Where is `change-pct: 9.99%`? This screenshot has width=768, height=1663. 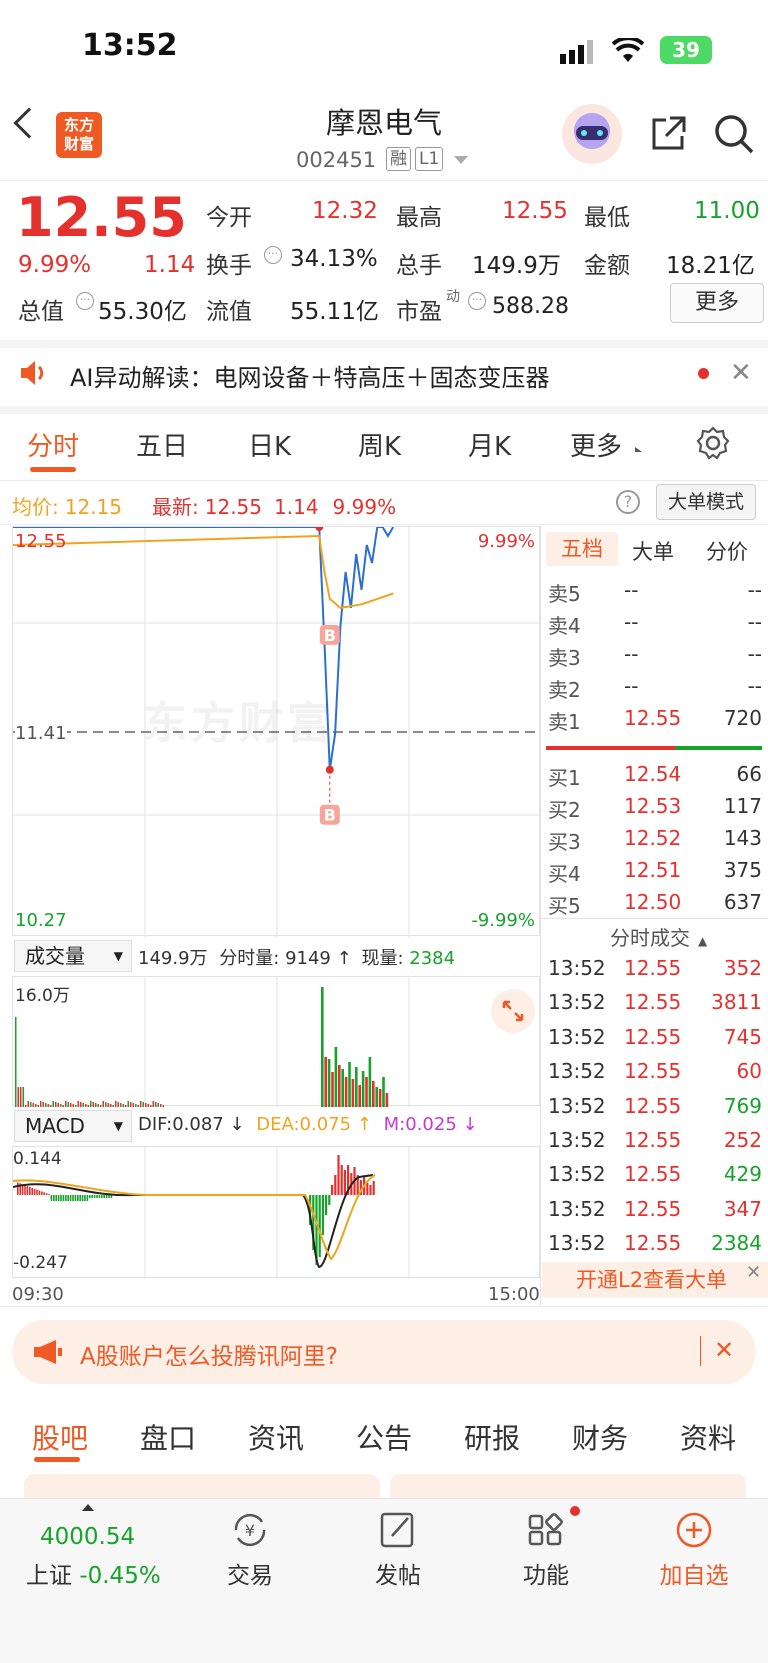 change-pct: 9.99% is located at coordinates (55, 265).